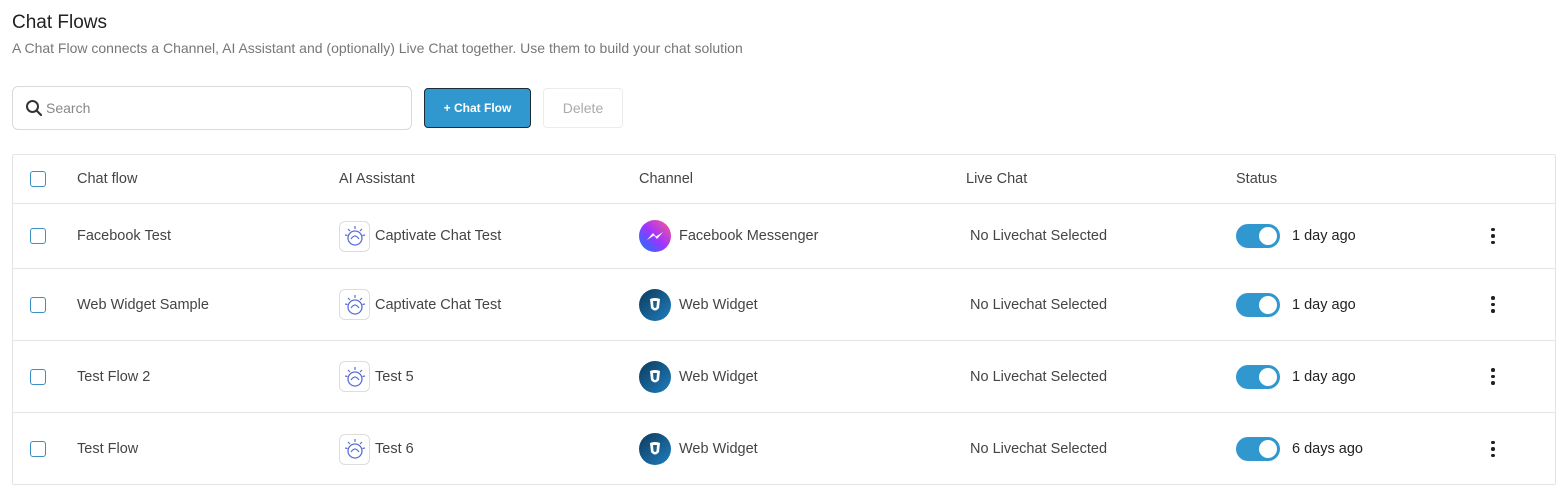 Image resolution: width=1565 pixels, height=496 pixels. Describe the element at coordinates (1256, 179) in the screenshot. I see `column-header-status: Status` at that location.